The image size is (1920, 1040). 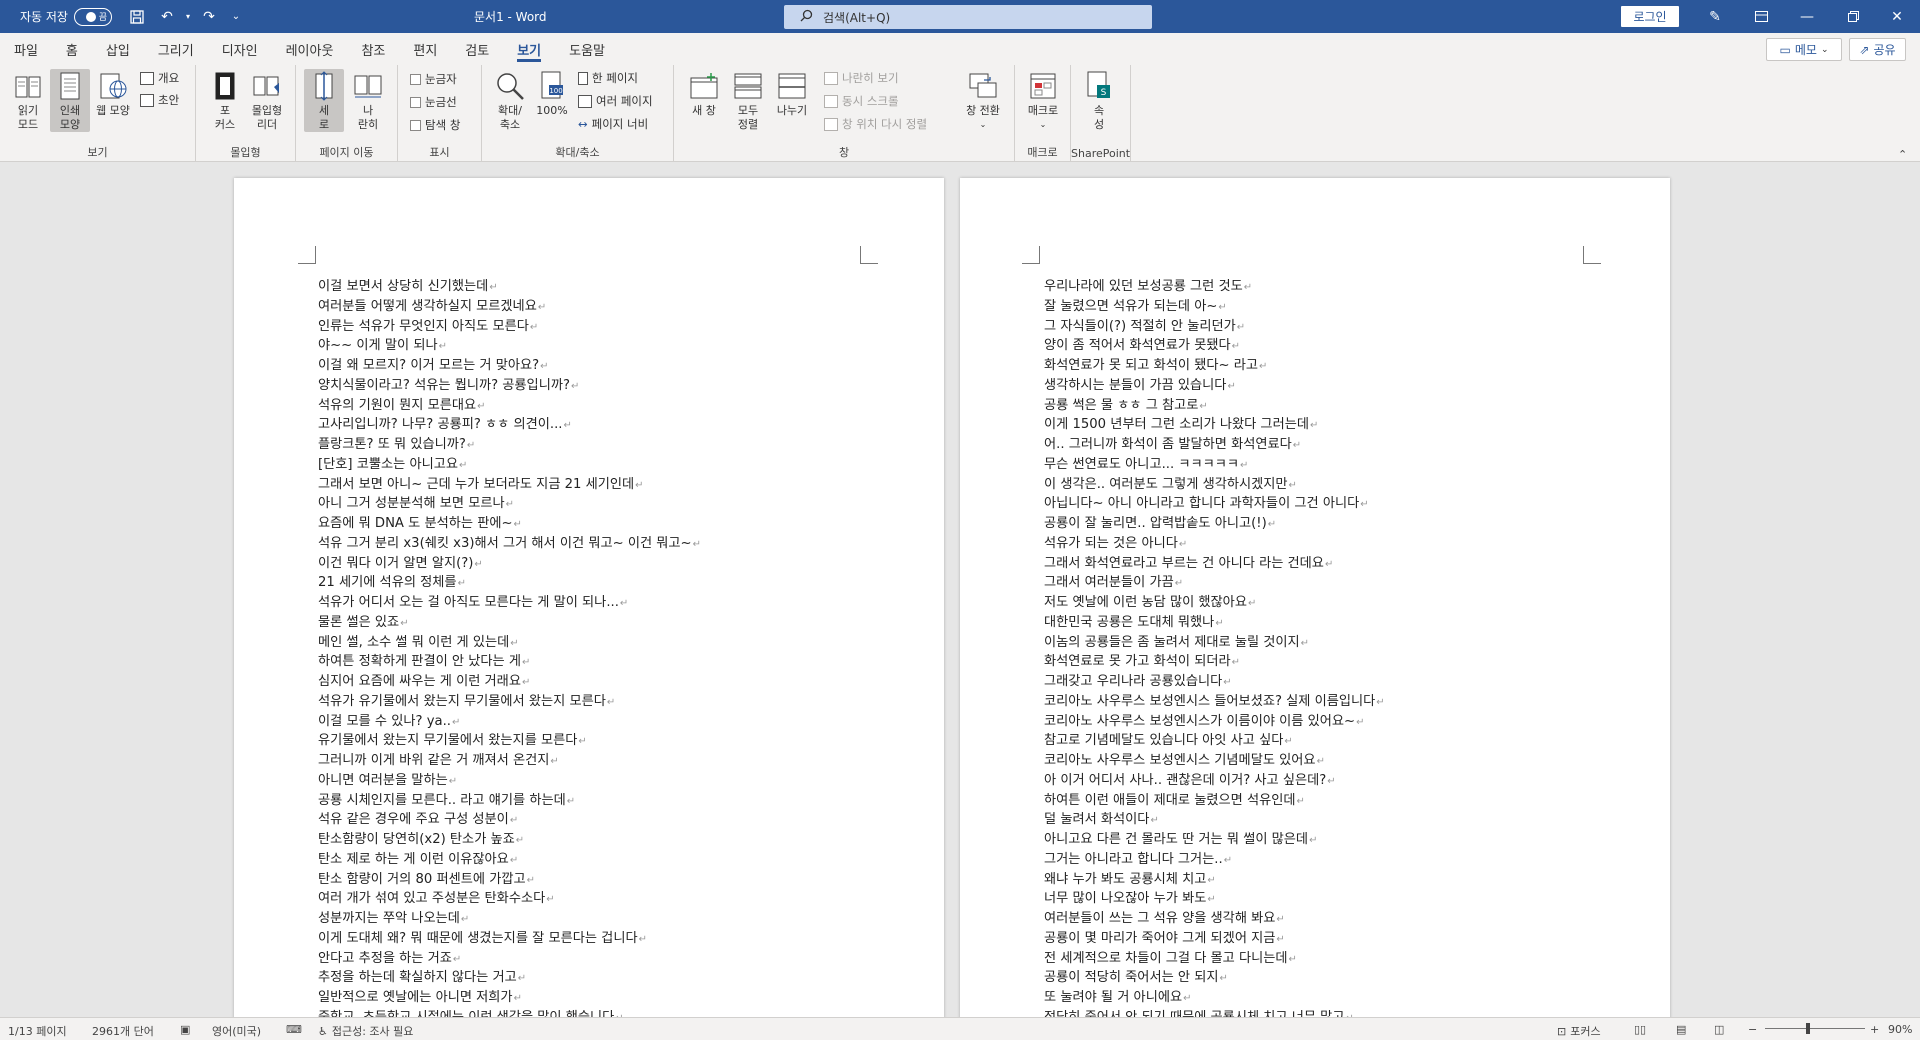 I want to click on tab-references: 참조, so click(x=373, y=49).